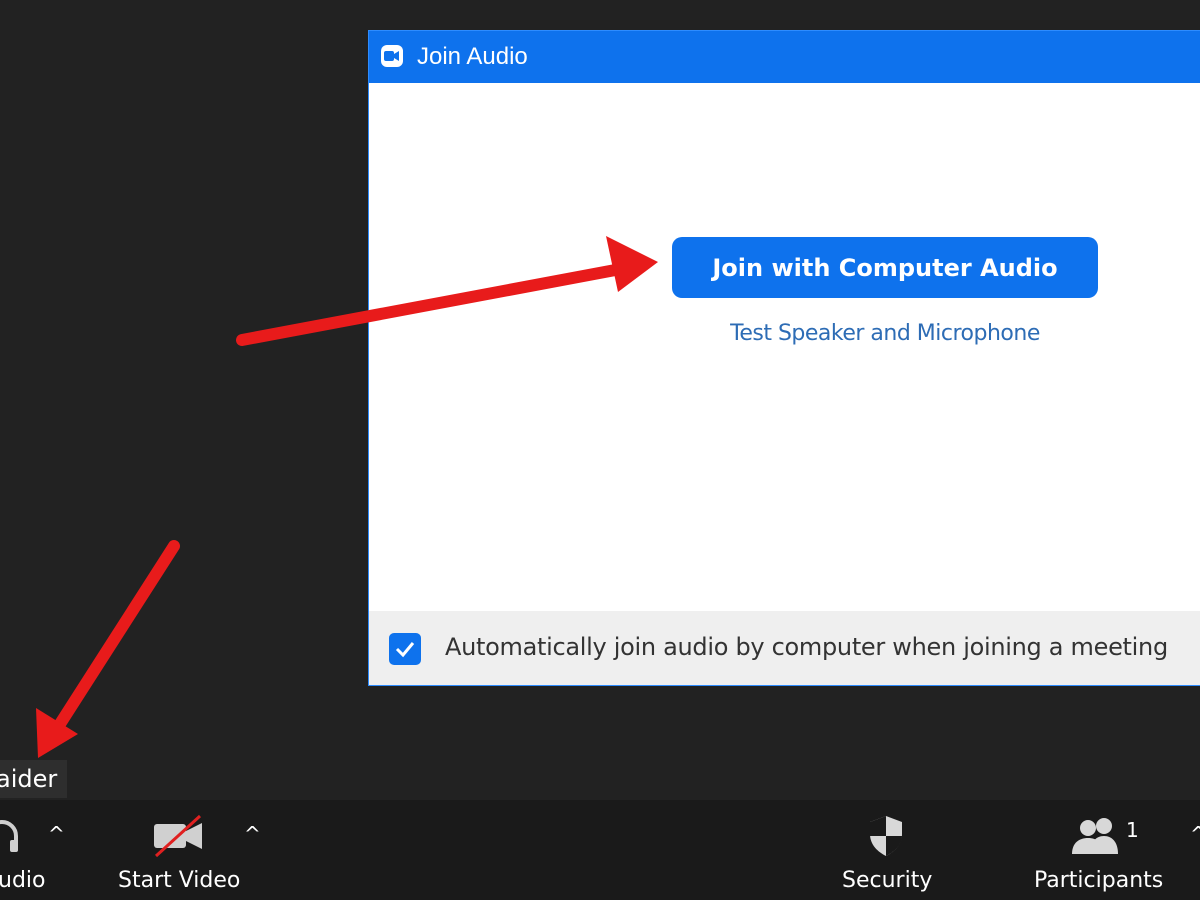 This screenshot has width=1200, height=900. What do you see at coordinates (1195, 834) in the screenshot?
I see `participants-options-caret: ^` at bounding box center [1195, 834].